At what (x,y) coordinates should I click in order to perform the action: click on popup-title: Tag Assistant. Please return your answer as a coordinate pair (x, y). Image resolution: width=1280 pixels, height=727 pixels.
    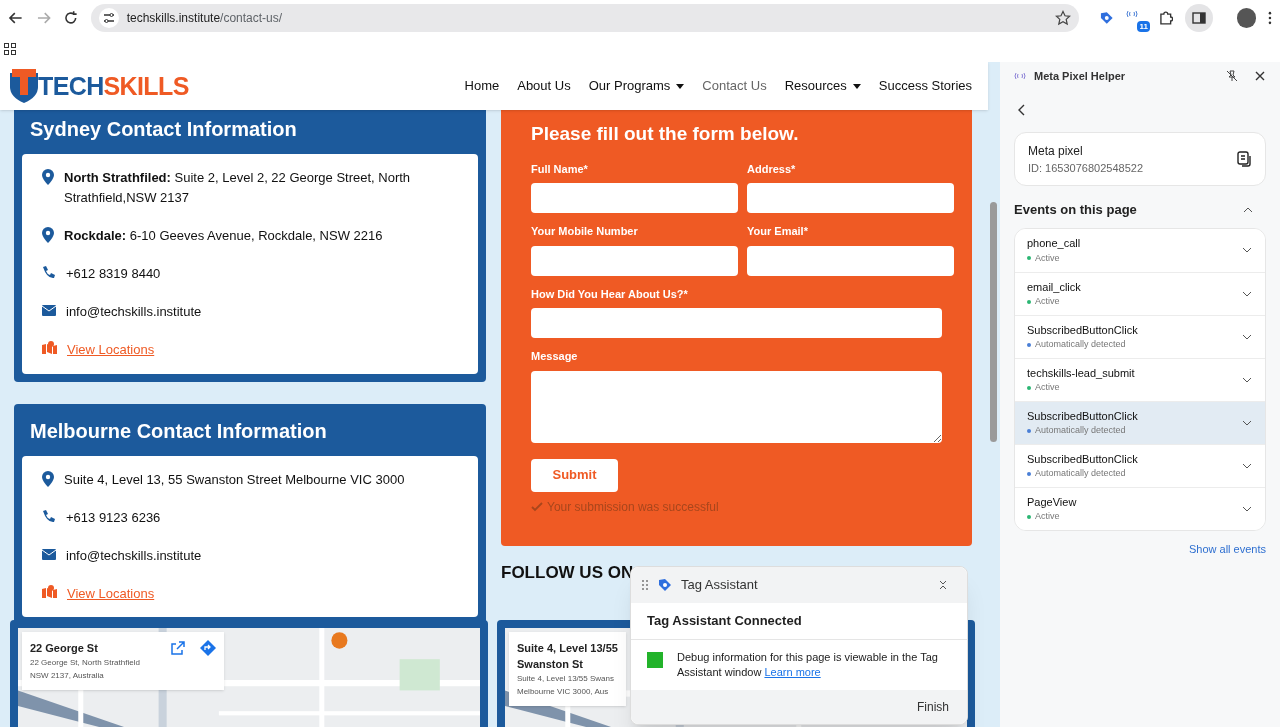
    Looking at the image, I should click on (719, 585).